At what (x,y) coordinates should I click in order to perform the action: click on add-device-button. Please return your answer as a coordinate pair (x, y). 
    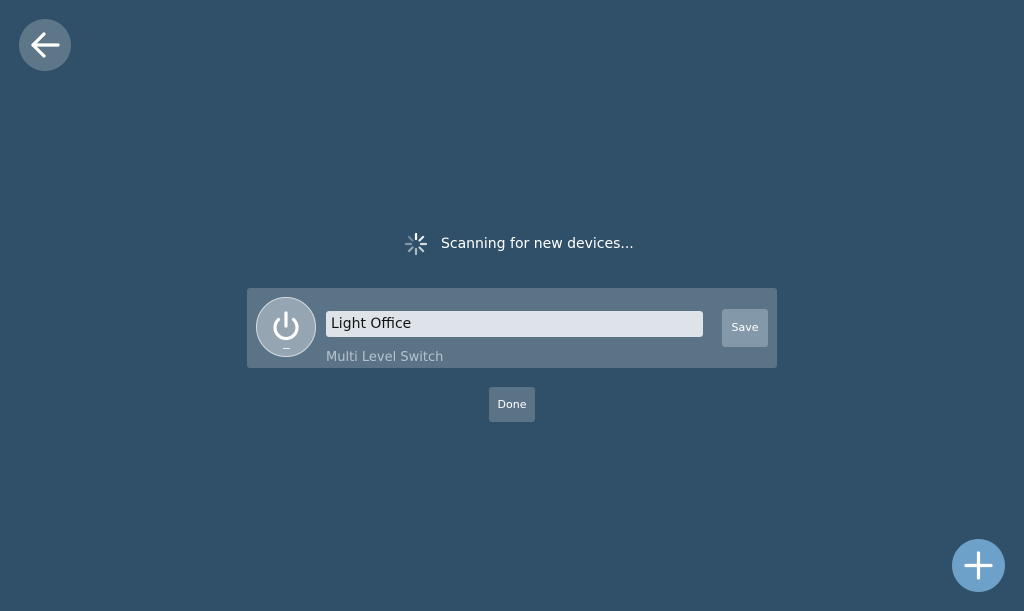
    Looking at the image, I should click on (978, 565).